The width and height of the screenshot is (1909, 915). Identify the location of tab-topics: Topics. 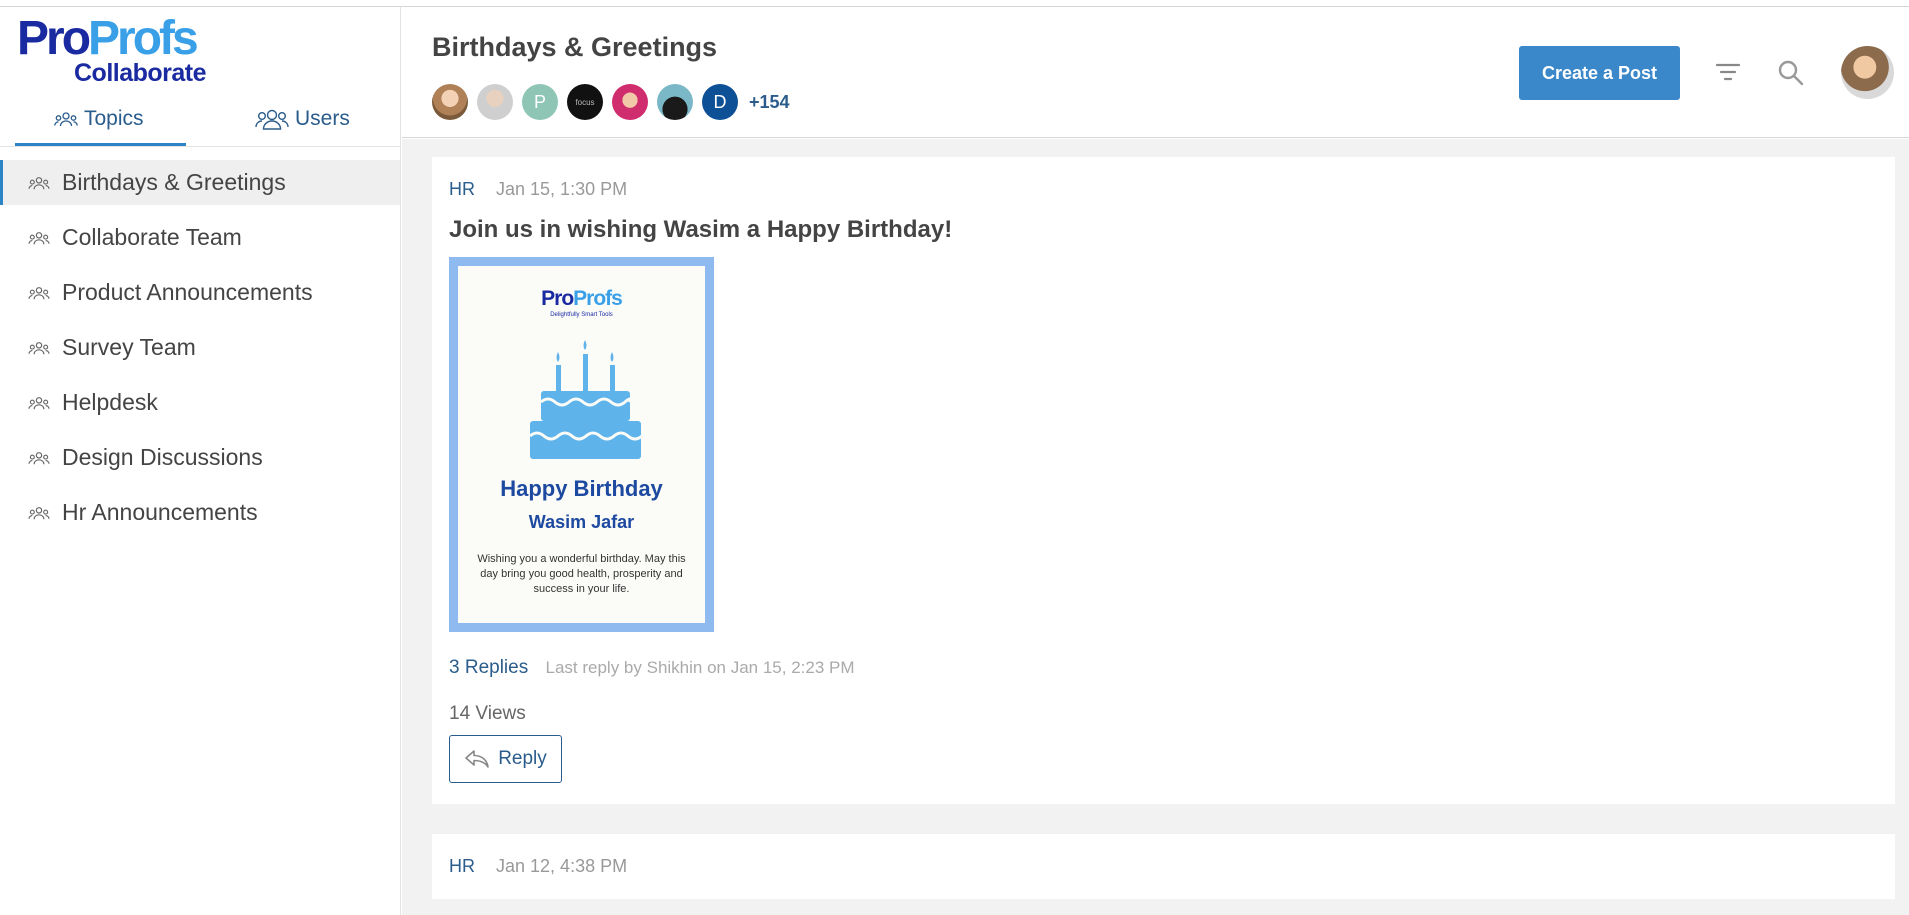
(99, 119).